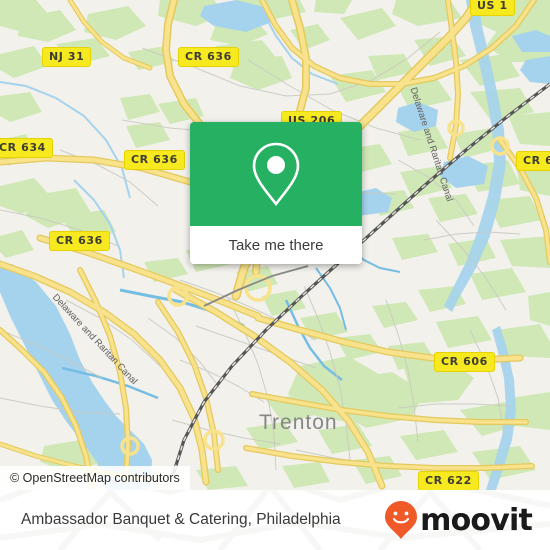 The width and height of the screenshot is (550, 550). I want to click on city-label-trenton: Trenton, so click(298, 422).